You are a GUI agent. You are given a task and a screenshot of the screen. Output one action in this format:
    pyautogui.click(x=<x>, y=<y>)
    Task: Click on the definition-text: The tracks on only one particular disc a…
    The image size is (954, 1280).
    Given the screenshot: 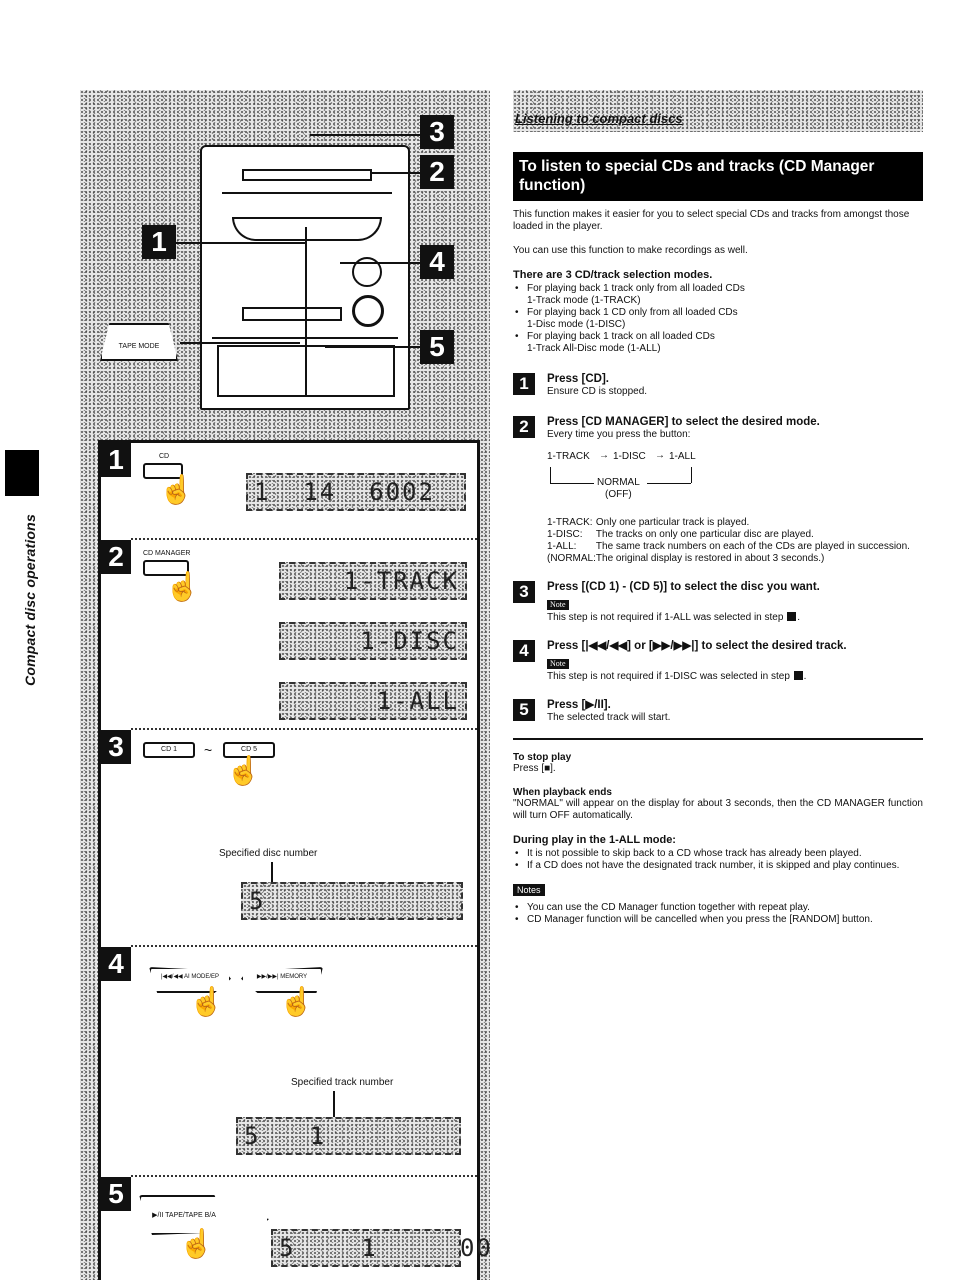 What is the action you would take?
    pyautogui.click(x=704, y=534)
    